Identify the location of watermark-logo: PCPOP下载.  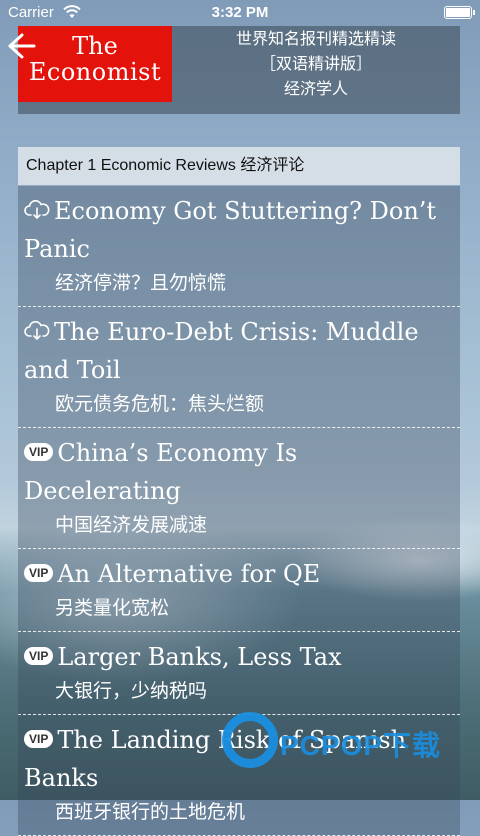
(347, 743).